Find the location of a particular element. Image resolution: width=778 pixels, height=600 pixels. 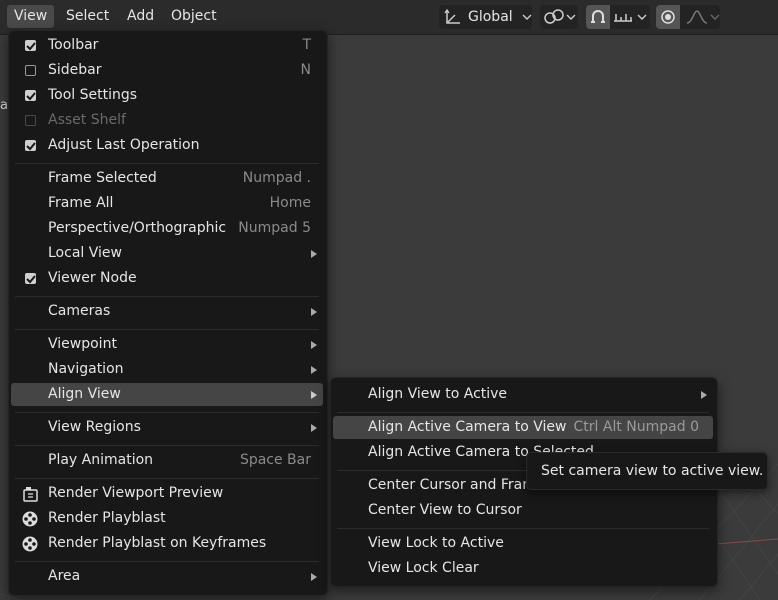

proportional-edit-icon is located at coordinates (668, 17).